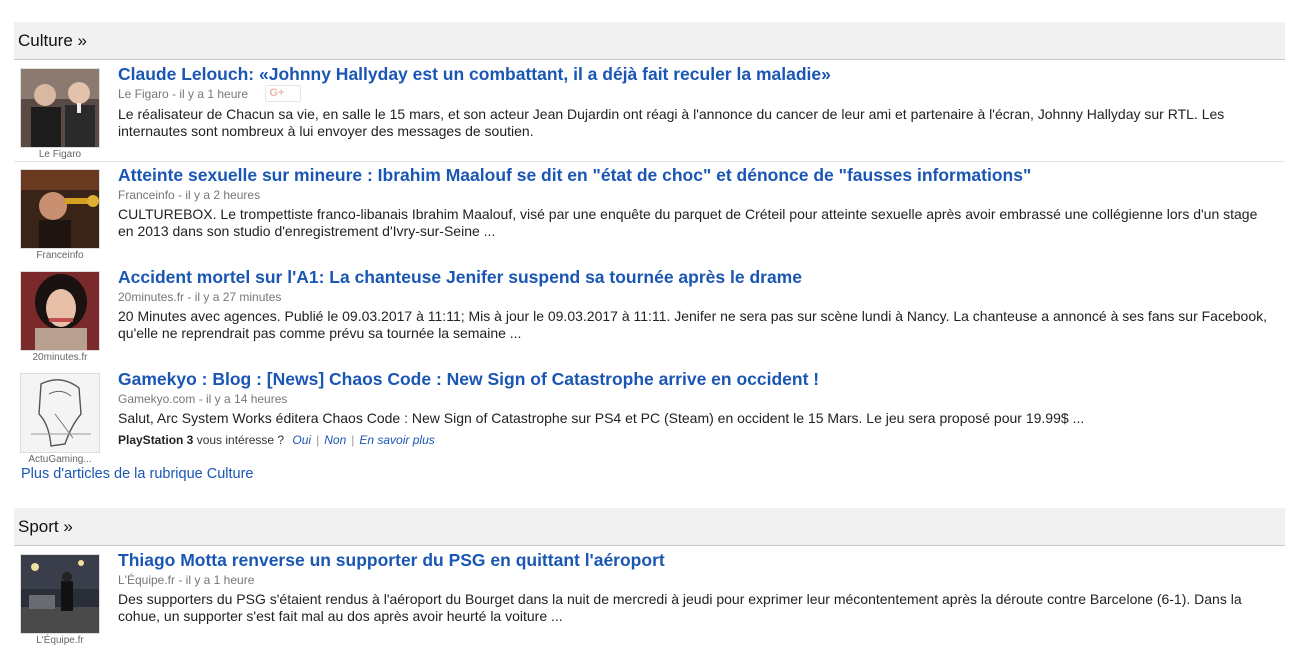 This screenshot has height=647, width=1301. I want to click on section-header-culture: Culture », so click(649, 41).